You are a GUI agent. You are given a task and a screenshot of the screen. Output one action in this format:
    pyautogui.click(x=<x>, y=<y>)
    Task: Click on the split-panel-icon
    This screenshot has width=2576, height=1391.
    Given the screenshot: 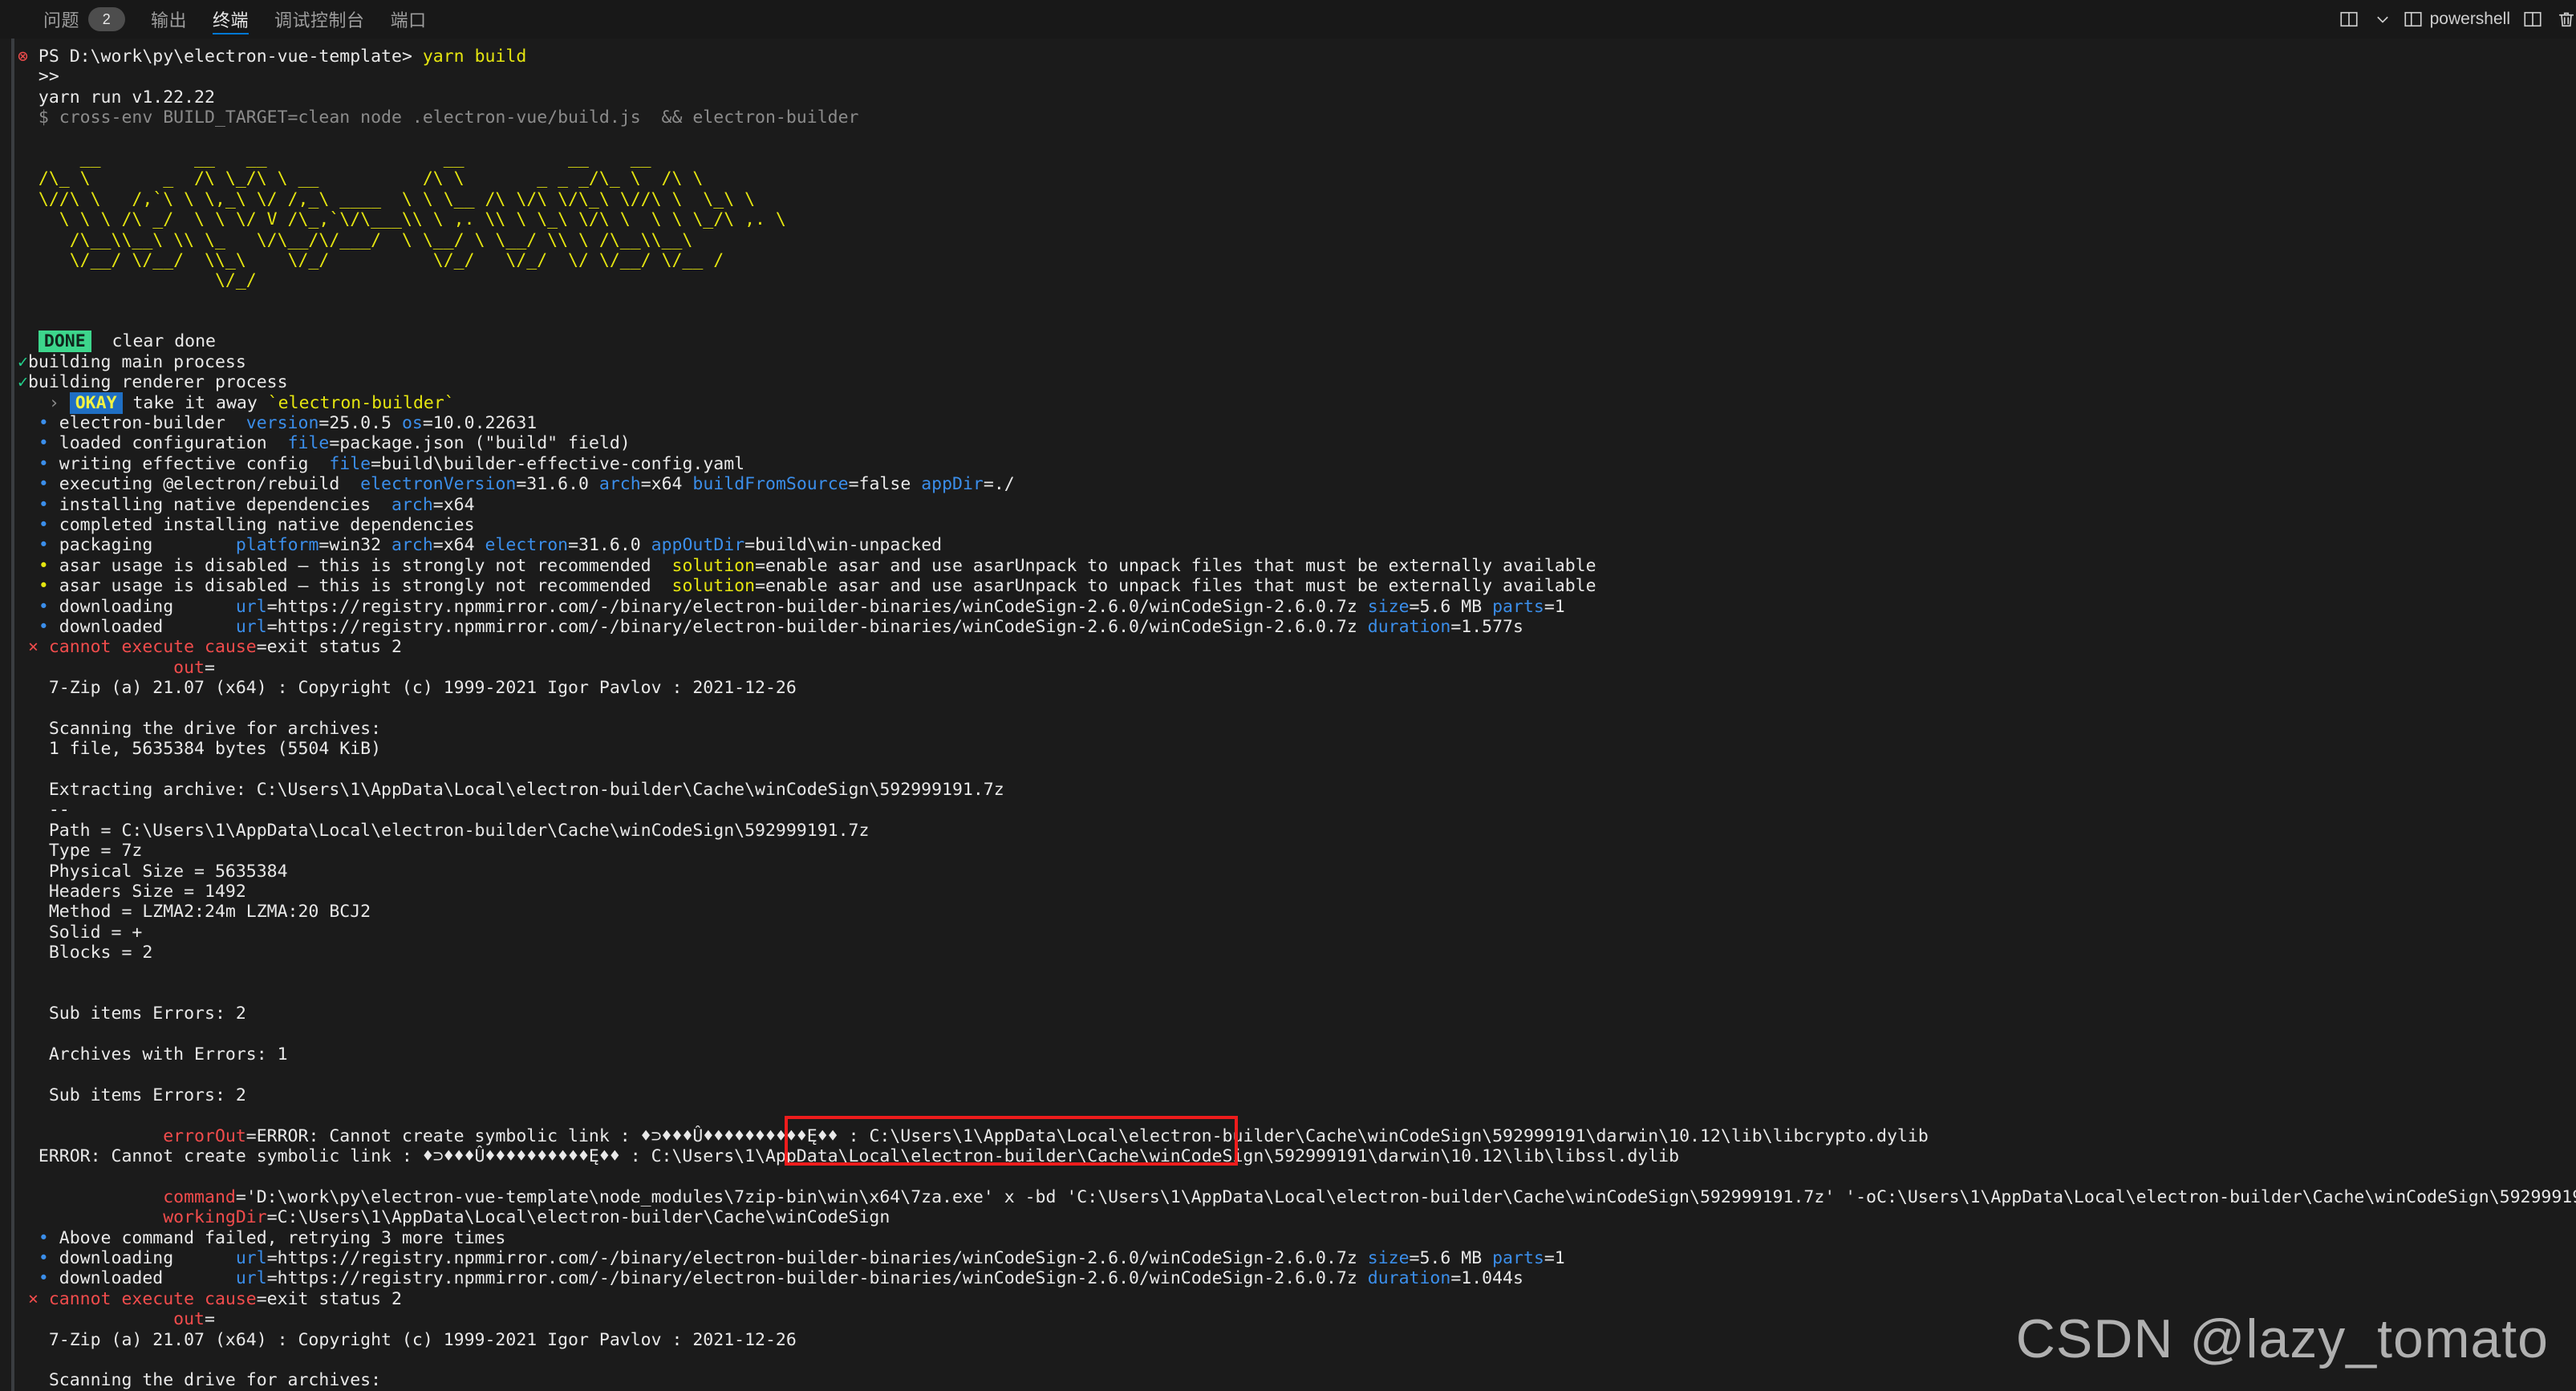 What is the action you would take?
    pyautogui.click(x=2349, y=19)
    